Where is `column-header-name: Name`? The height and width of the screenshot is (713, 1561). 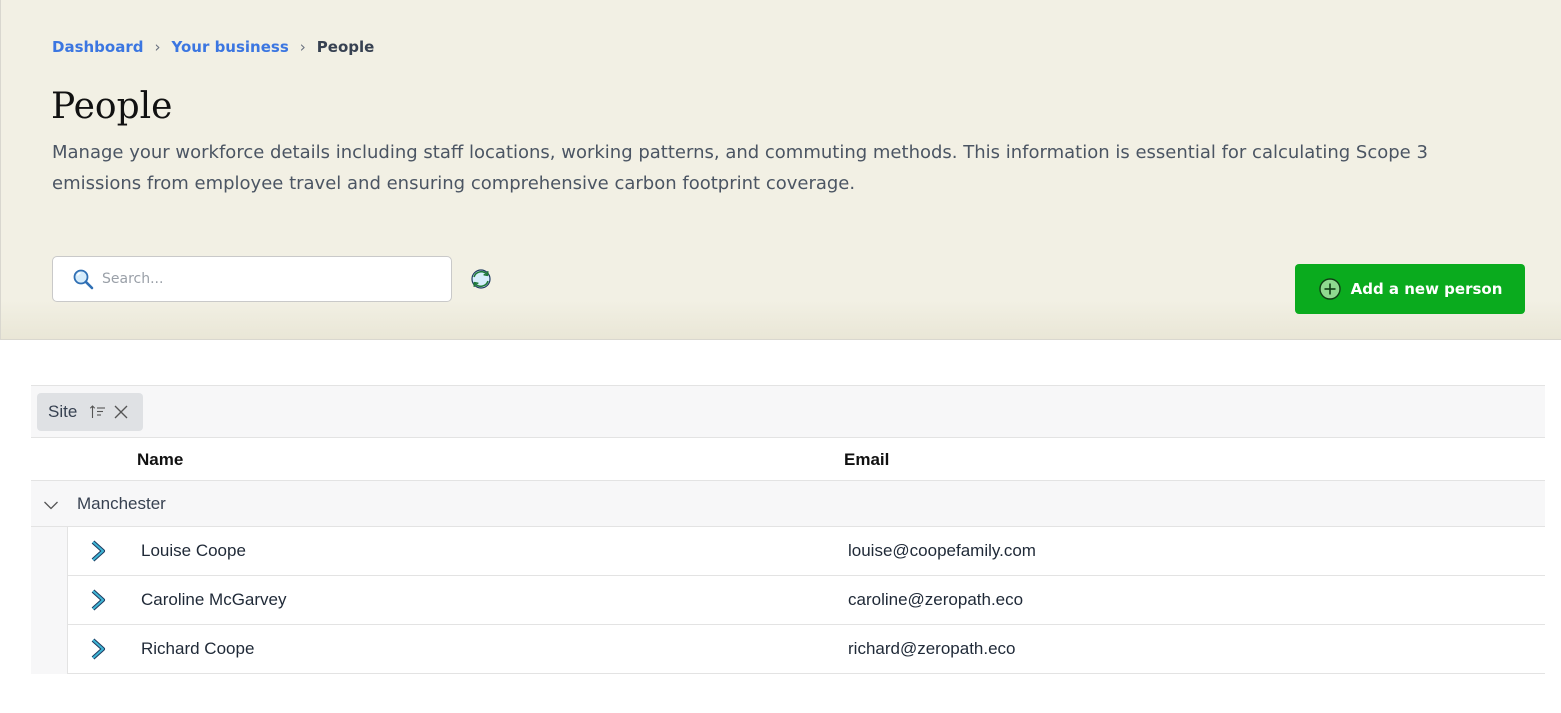
column-header-name: Name is located at coordinates (160, 460).